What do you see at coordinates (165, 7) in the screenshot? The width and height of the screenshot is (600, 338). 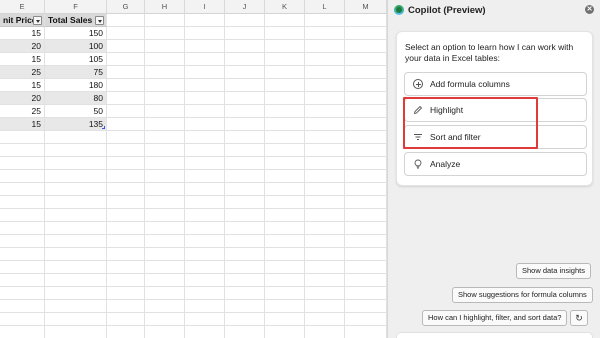 I see `column-header-h: H` at bounding box center [165, 7].